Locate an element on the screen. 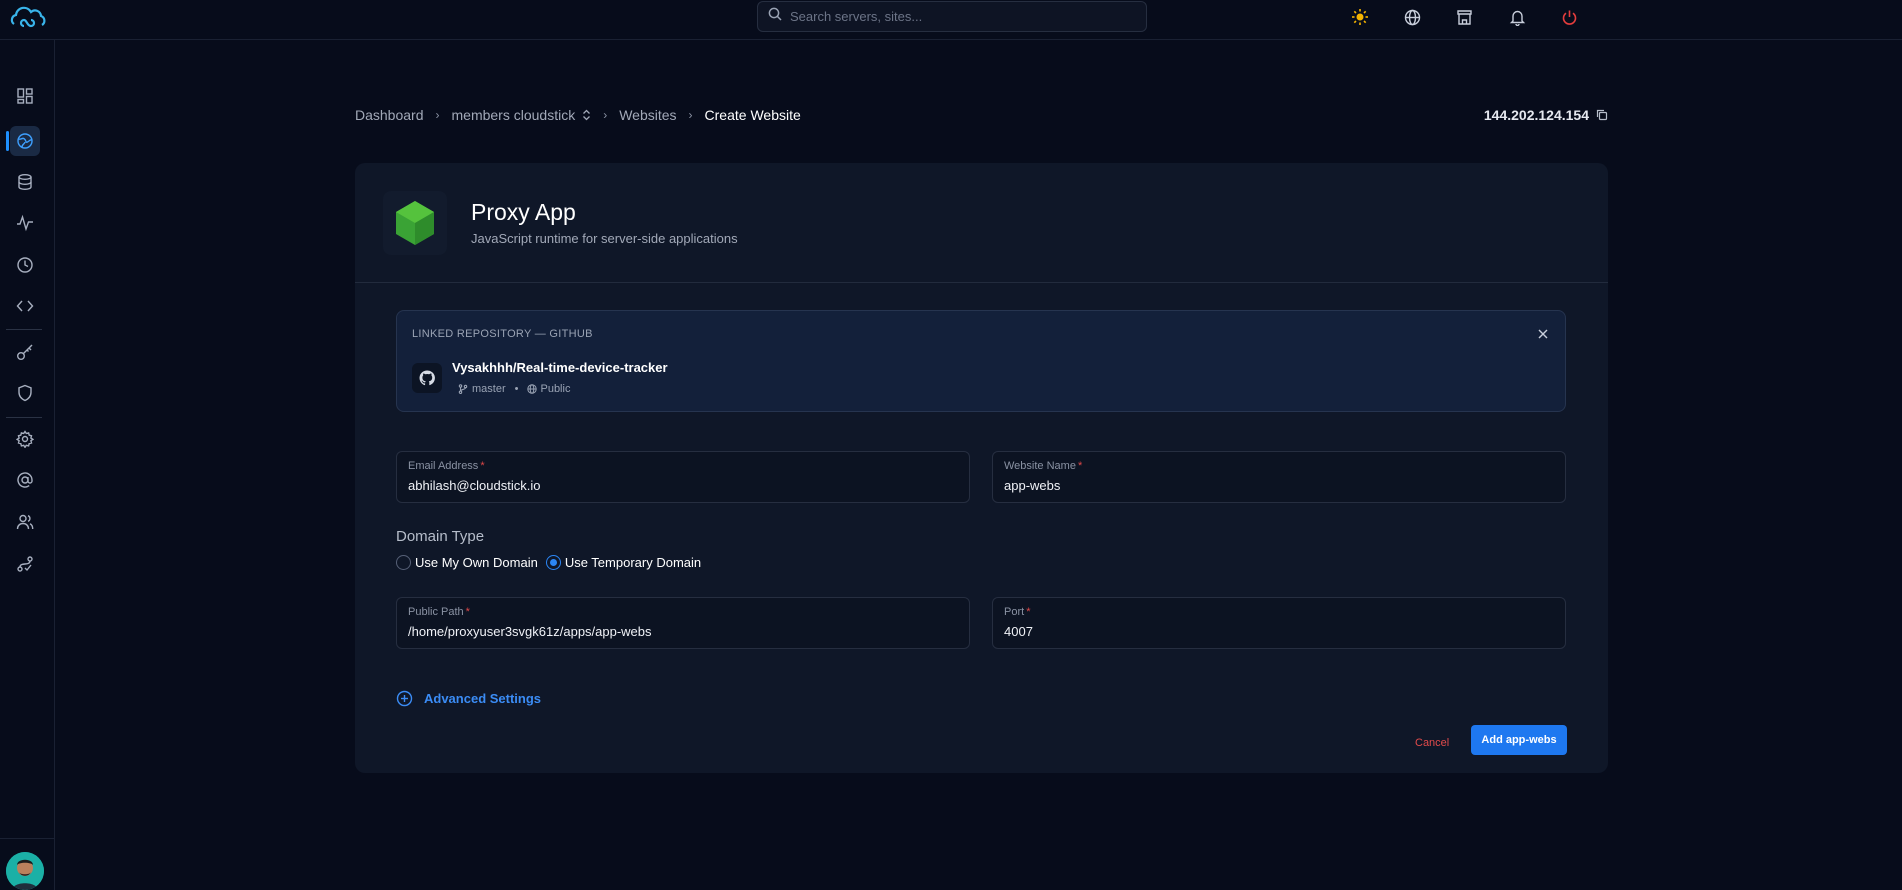 The height and width of the screenshot is (890, 1902). branch-icon is located at coordinates (463, 389).